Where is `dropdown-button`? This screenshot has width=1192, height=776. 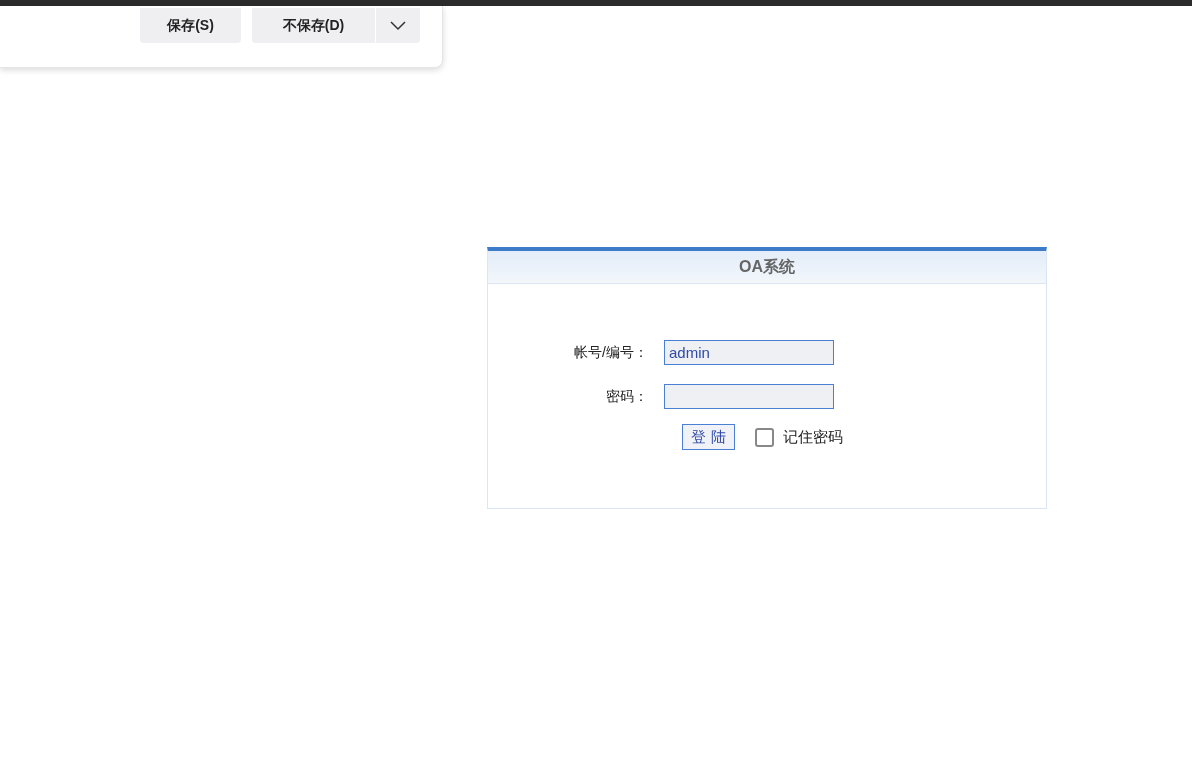 dropdown-button is located at coordinates (397, 25).